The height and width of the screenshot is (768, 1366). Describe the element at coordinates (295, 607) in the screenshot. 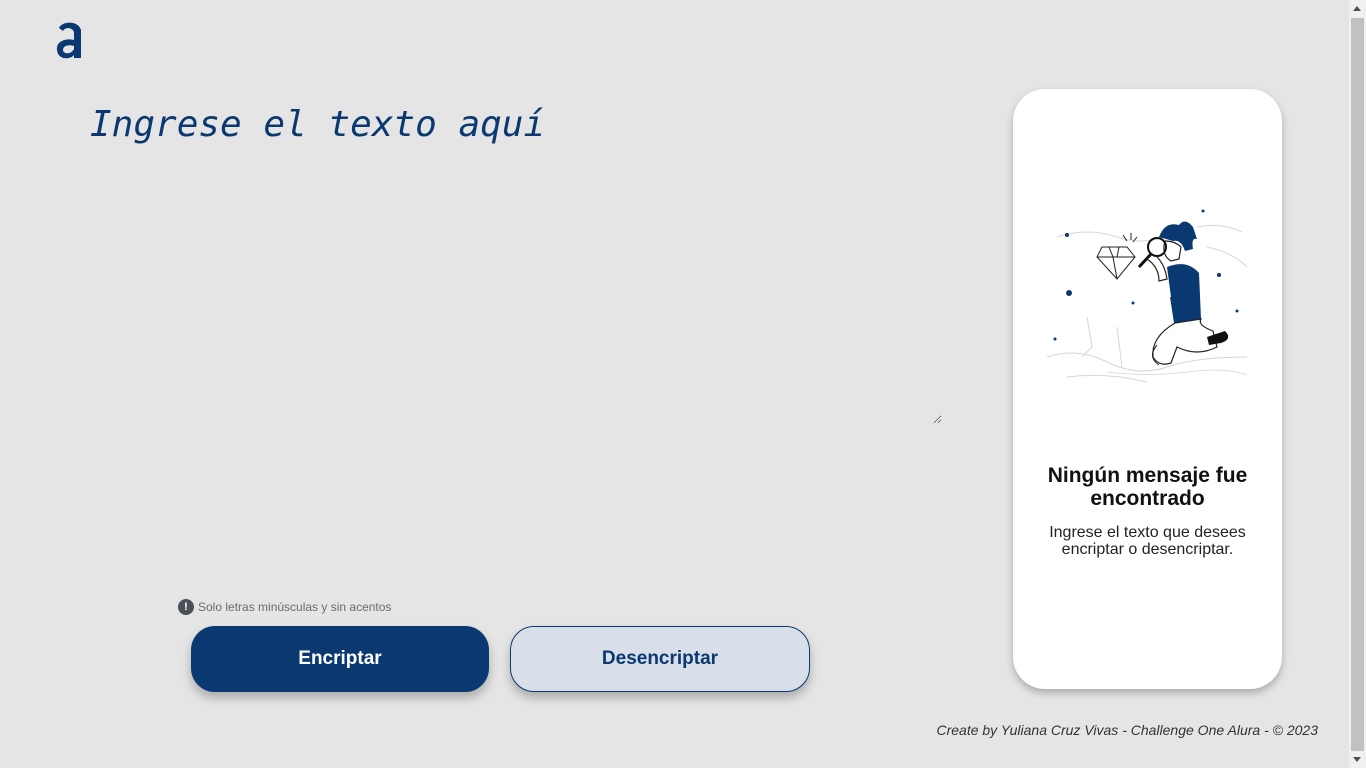

I see `hint-text: Solo letras minúsculas y sin acentos` at that location.